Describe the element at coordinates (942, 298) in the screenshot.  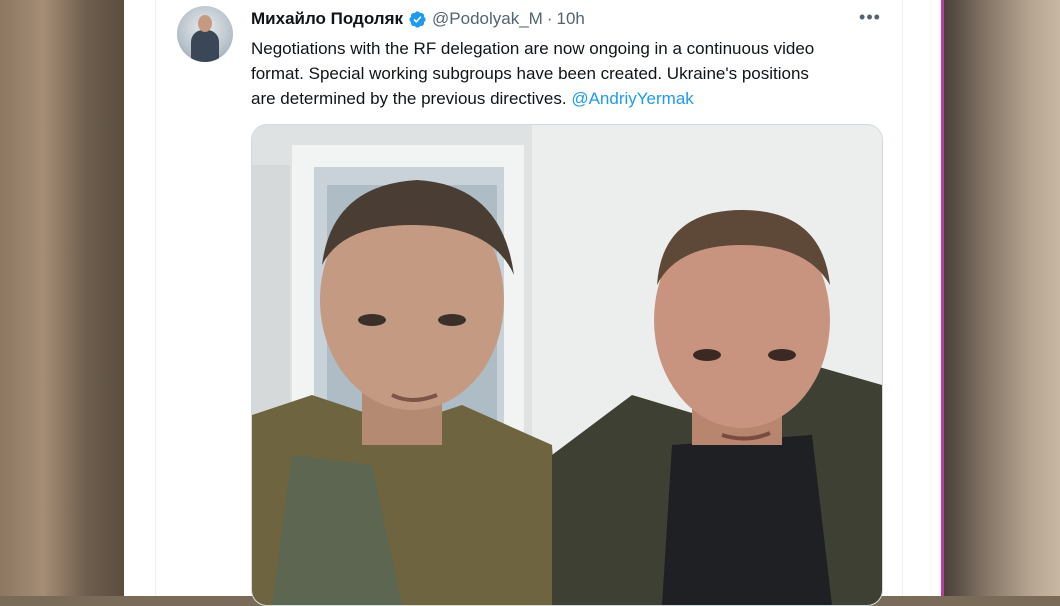
I see `frame-edge` at that location.